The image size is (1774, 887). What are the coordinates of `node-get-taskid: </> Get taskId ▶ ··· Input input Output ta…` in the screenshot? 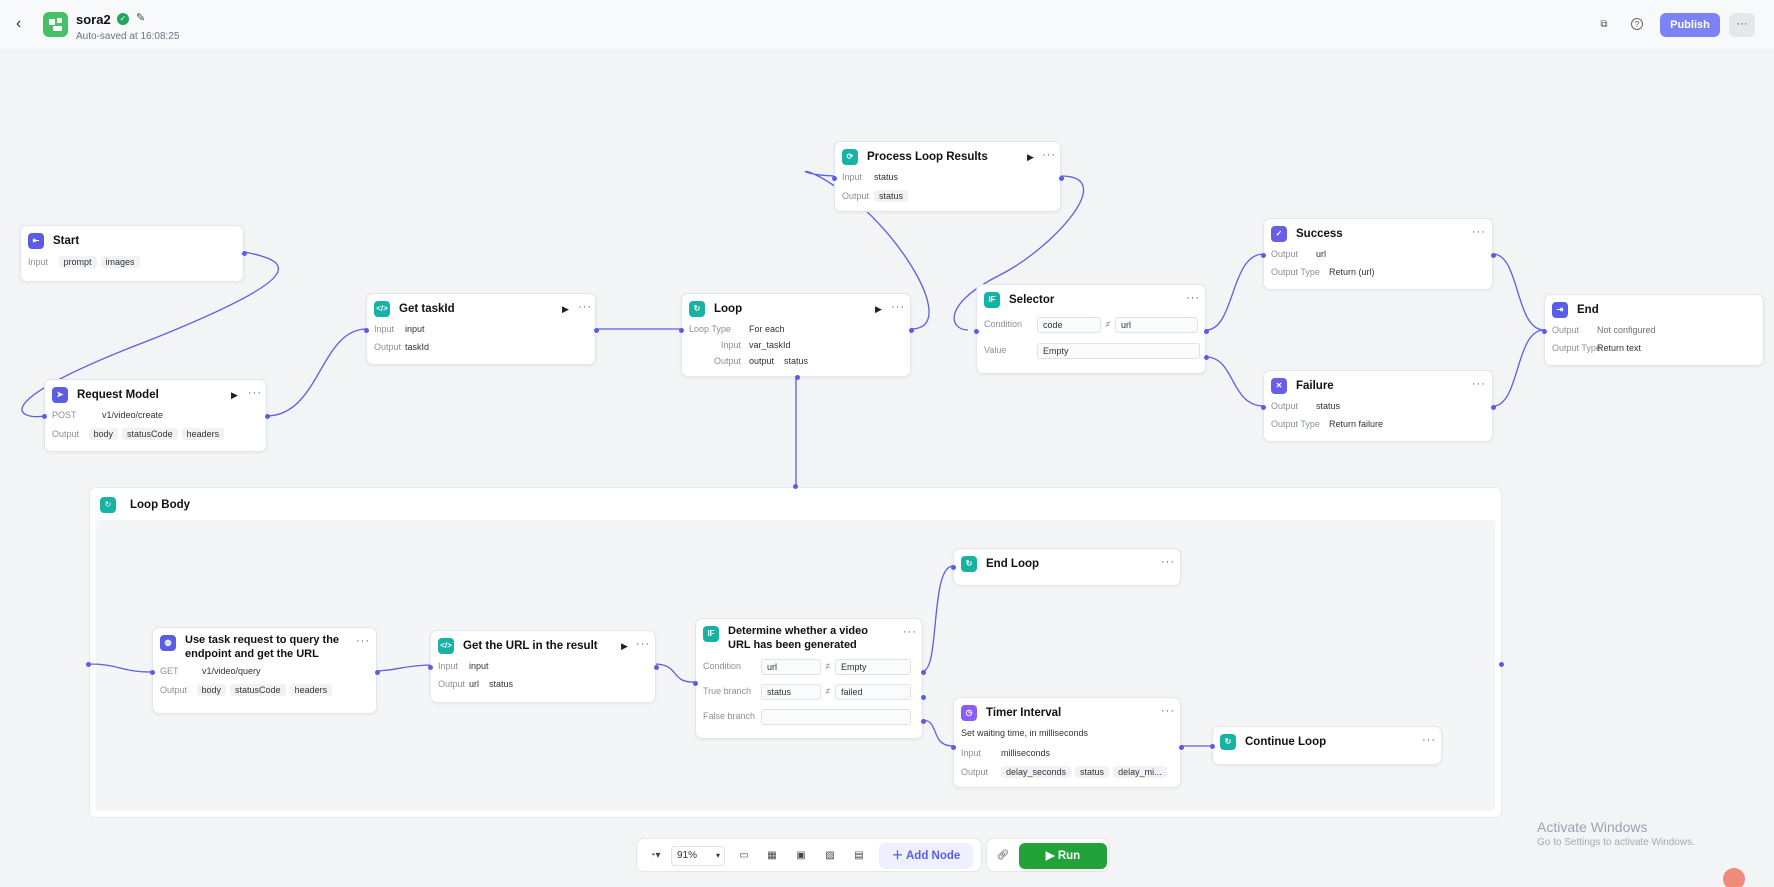 It's located at (481, 329).